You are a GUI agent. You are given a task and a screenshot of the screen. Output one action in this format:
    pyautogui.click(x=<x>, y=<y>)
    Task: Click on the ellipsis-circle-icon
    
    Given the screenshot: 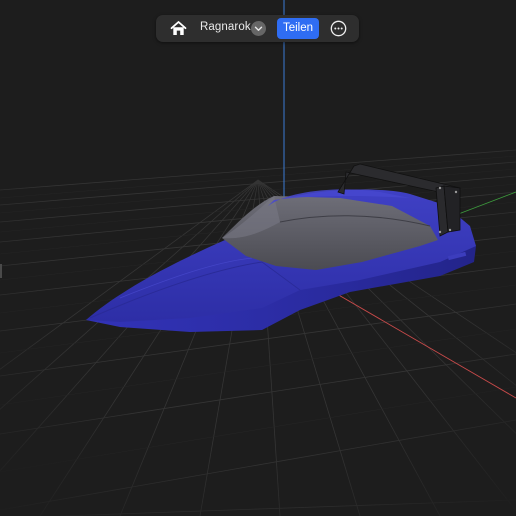 What is the action you would take?
    pyautogui.click(x=338, y=28)
    